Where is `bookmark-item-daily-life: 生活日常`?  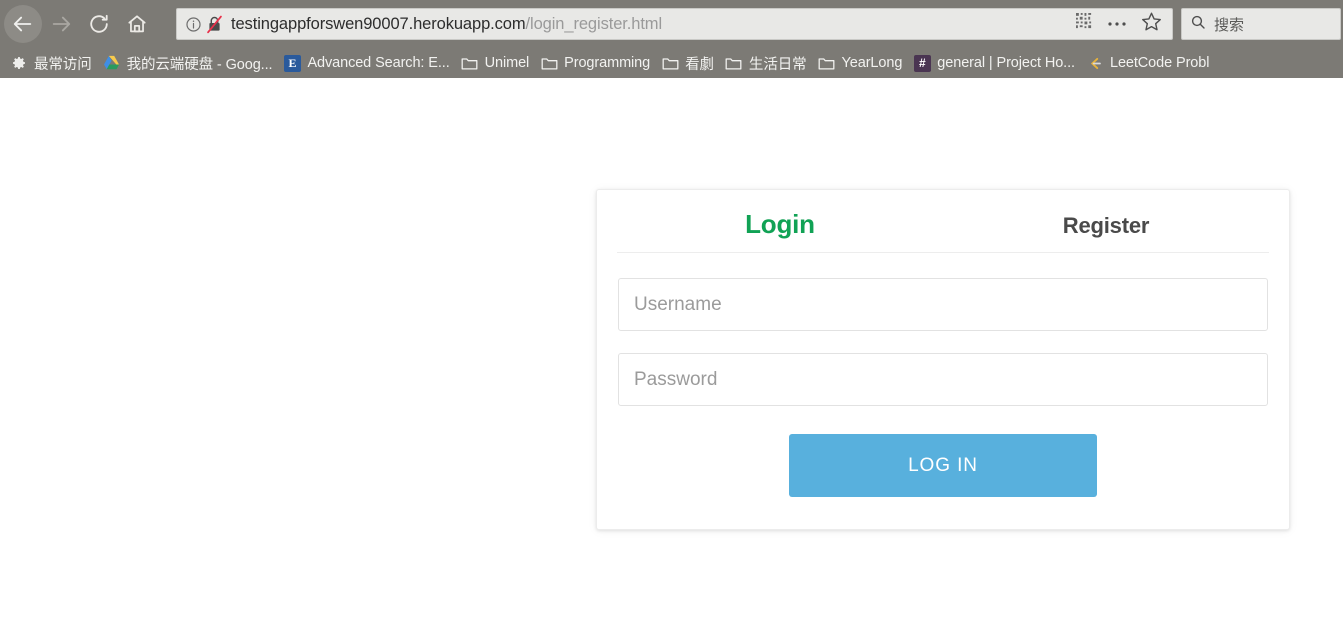
bookmark-item-daily-life: 生活日常 is located at coordinates (767, 63).